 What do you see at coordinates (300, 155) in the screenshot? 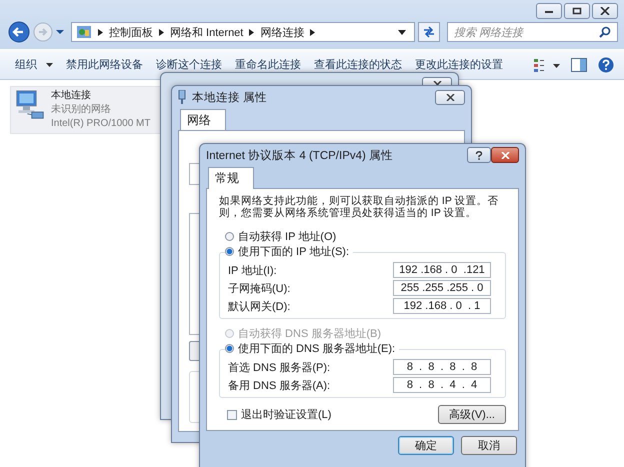
I see `dialog-title: Internet 协议版本 4 (TCP/IPv4) 属性` at bounding box center [300, 155].